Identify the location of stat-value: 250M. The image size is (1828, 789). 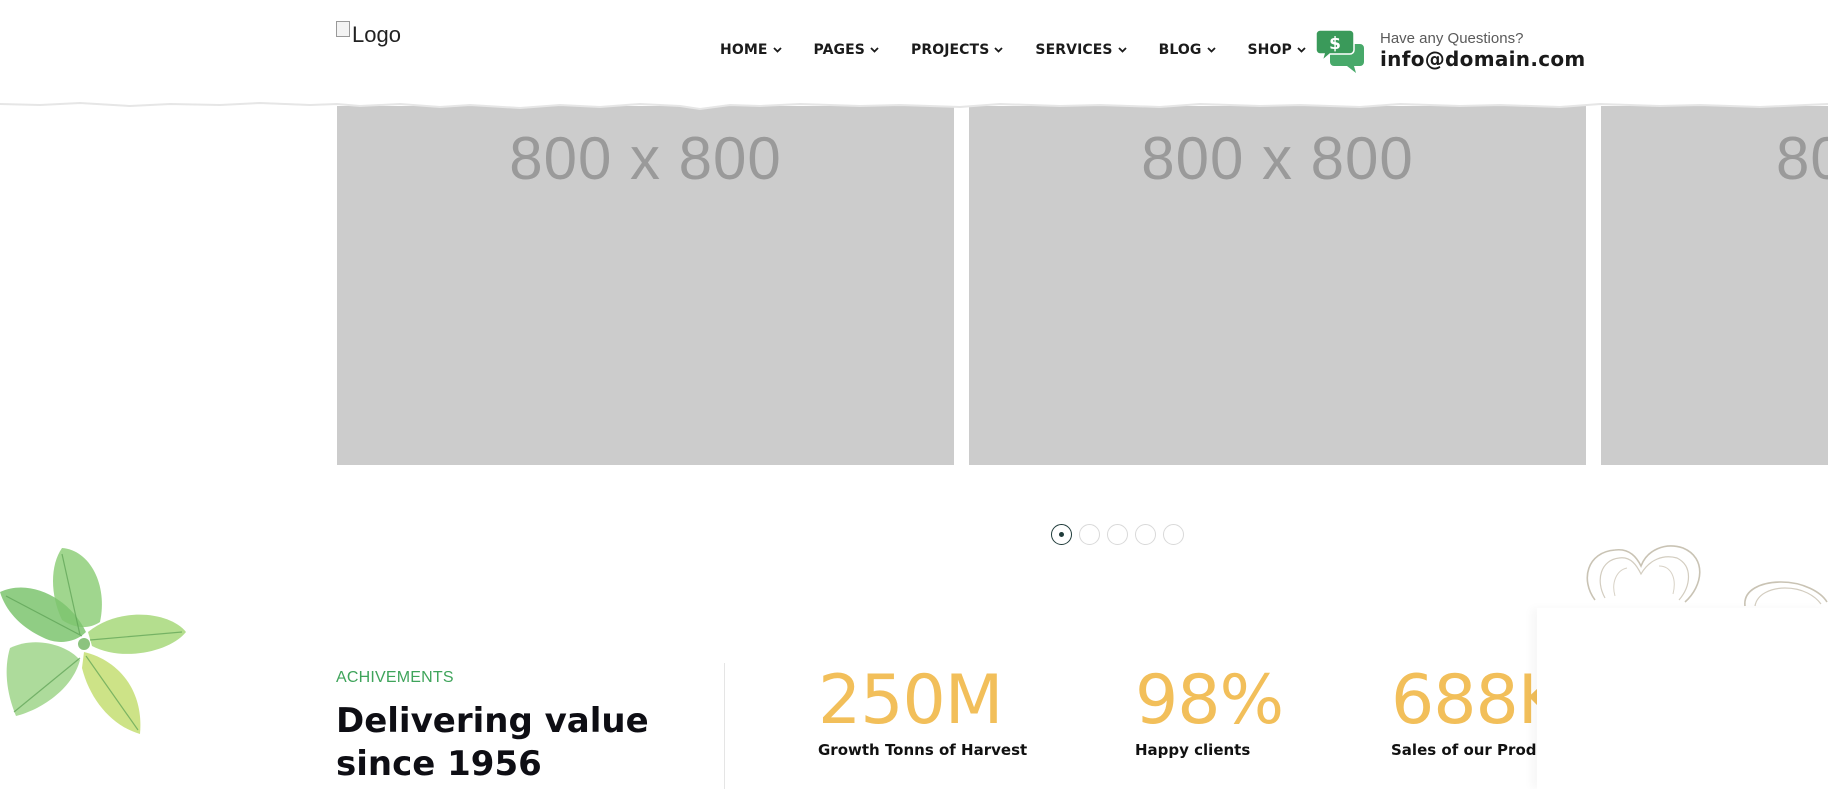
(910, 700).